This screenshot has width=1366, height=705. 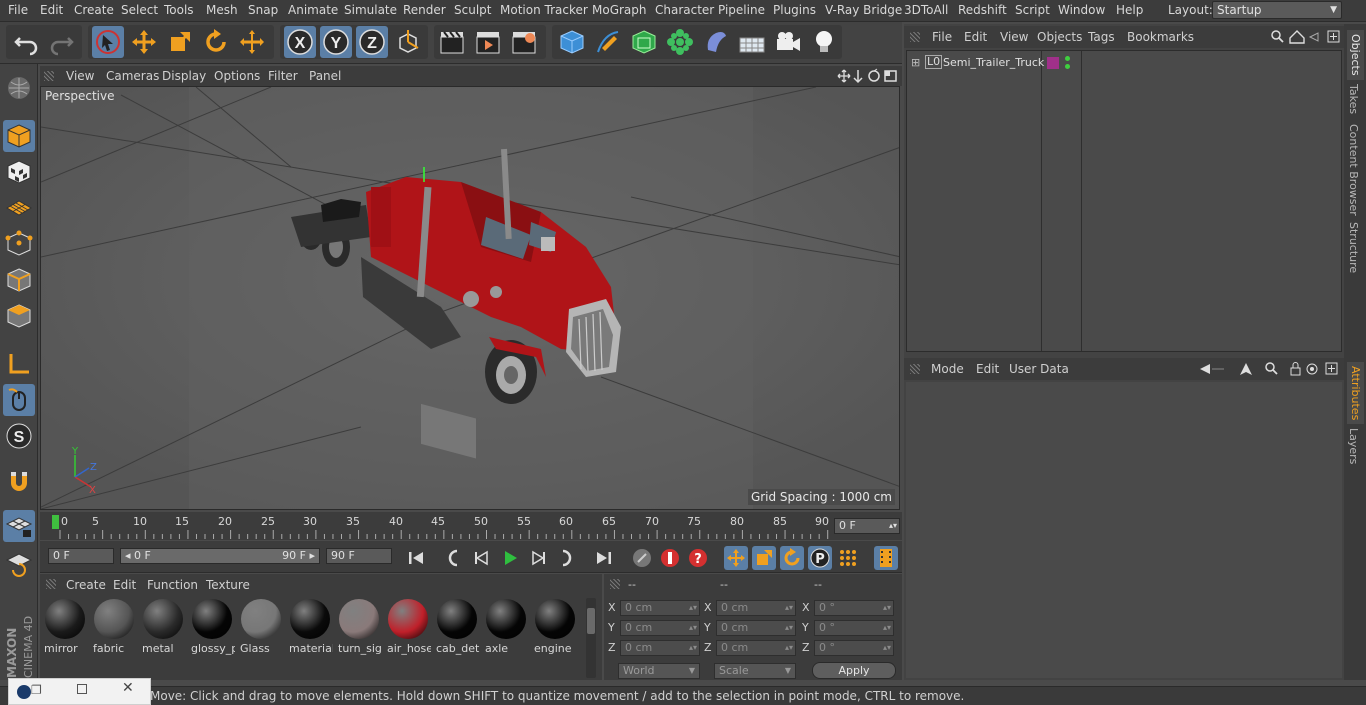 I want to click on maximize-button, so click(x=82, y=689).